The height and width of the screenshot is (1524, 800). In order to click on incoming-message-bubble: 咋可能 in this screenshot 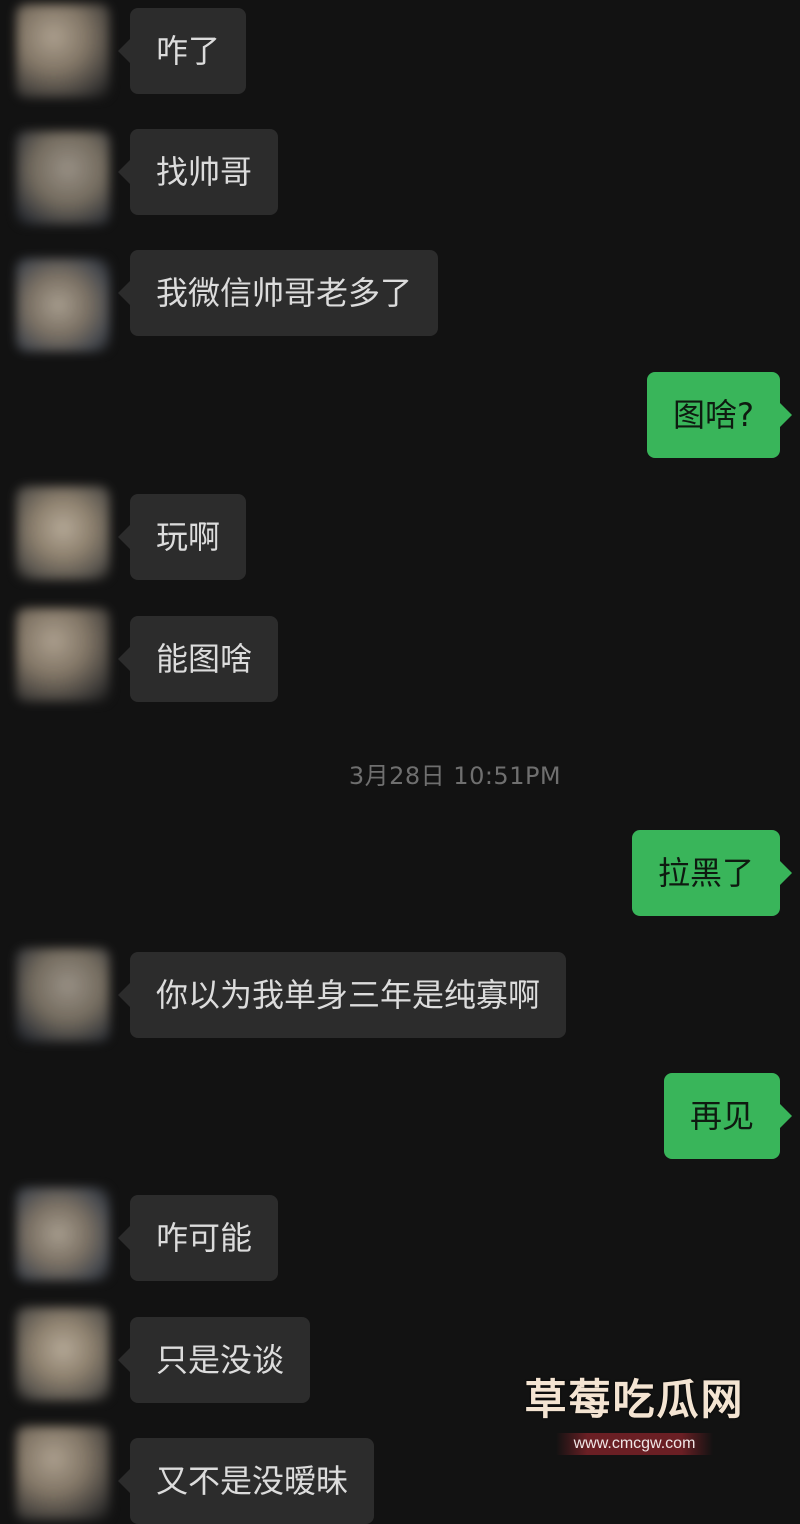, I will do `click(198, 1238)`.